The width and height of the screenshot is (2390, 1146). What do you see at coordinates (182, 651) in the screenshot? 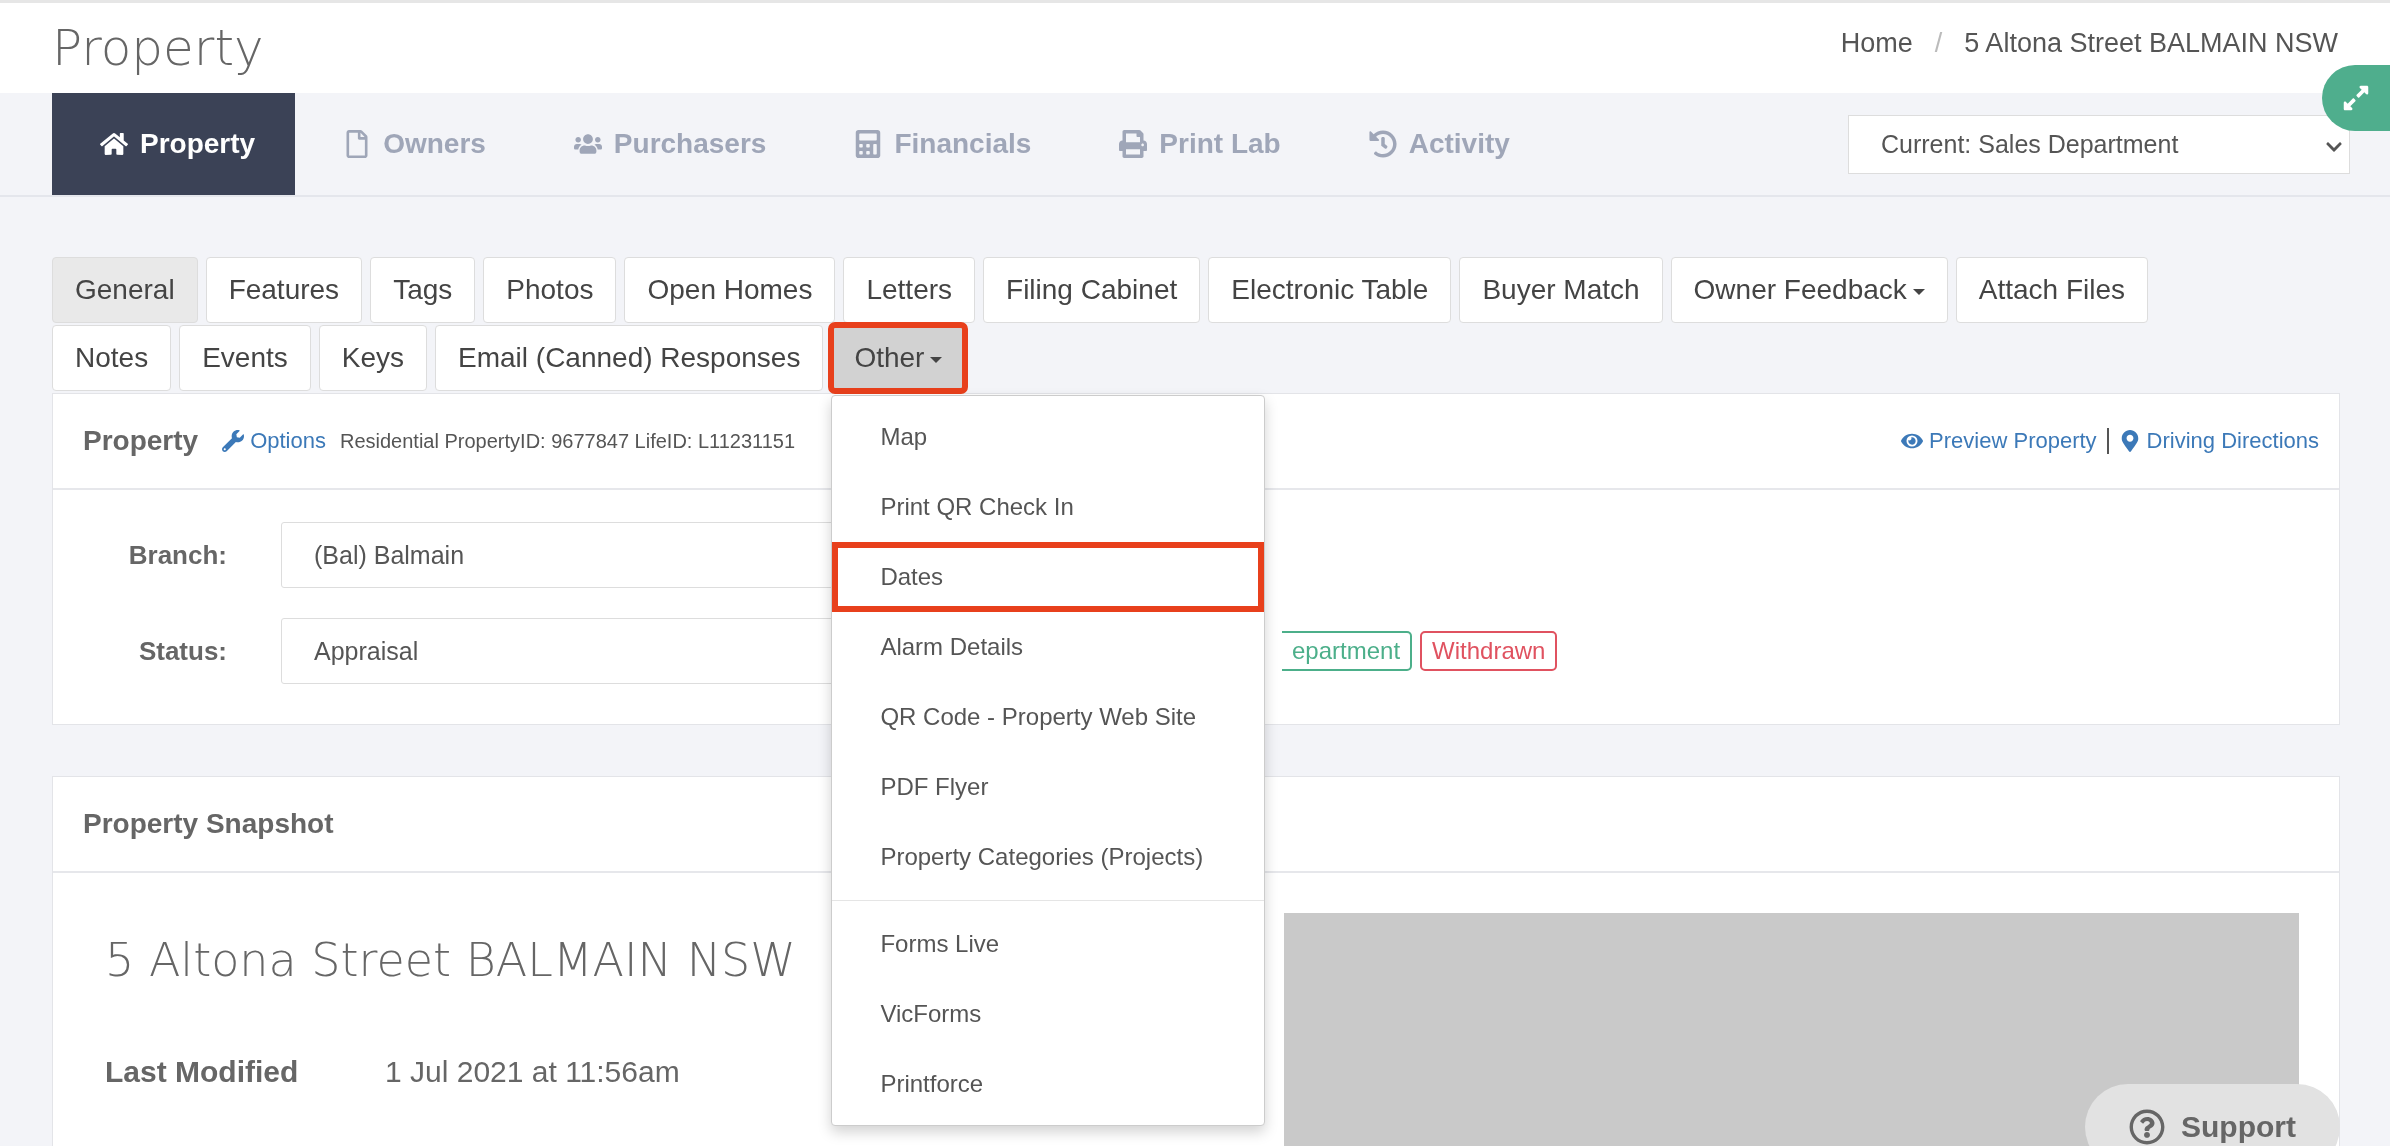
I see `field-label: Status:` at bounding box center [182, 651].